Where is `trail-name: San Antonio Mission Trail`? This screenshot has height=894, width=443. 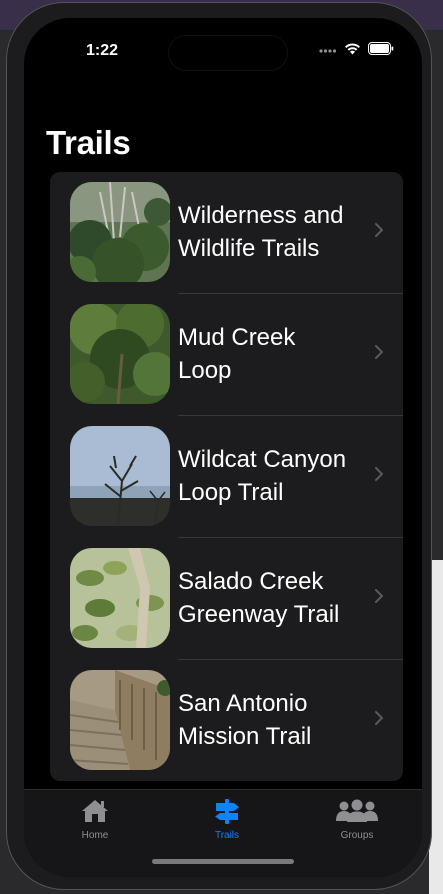 trail-name: San Antonio Mission Trail is located at coordinates (273, 720).